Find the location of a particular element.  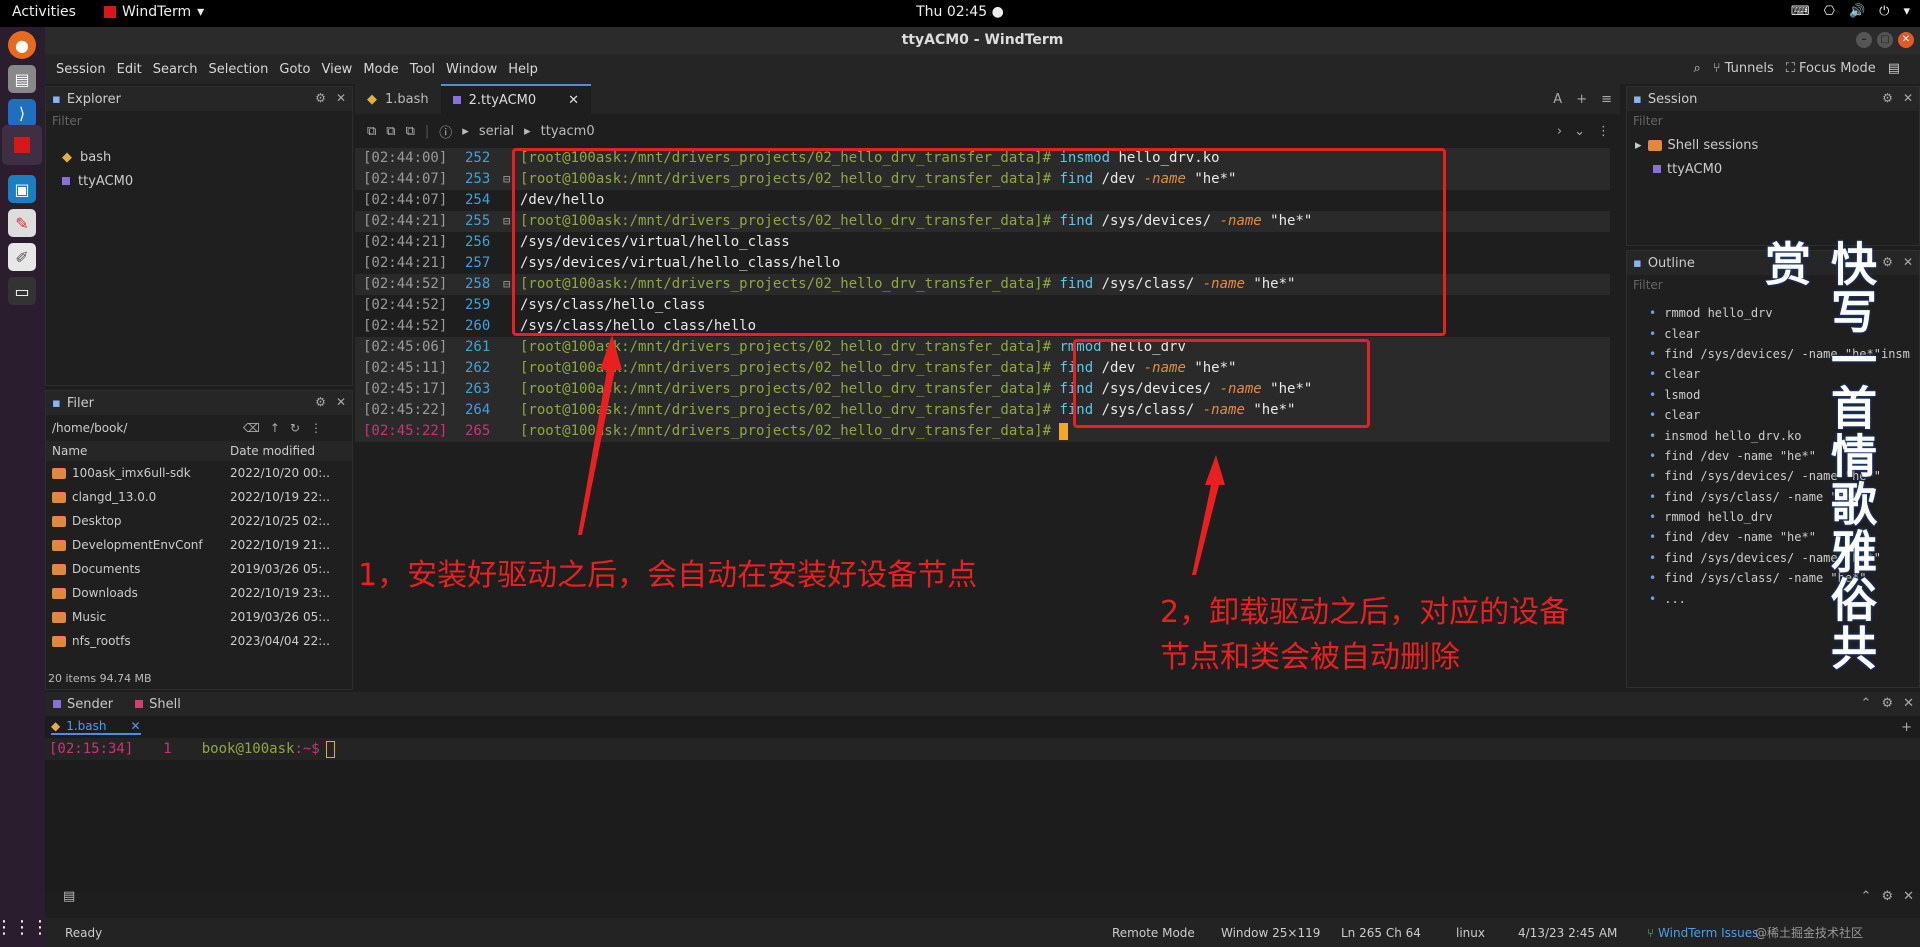

firefox-icon: ● is located at coordinates (22, 45).